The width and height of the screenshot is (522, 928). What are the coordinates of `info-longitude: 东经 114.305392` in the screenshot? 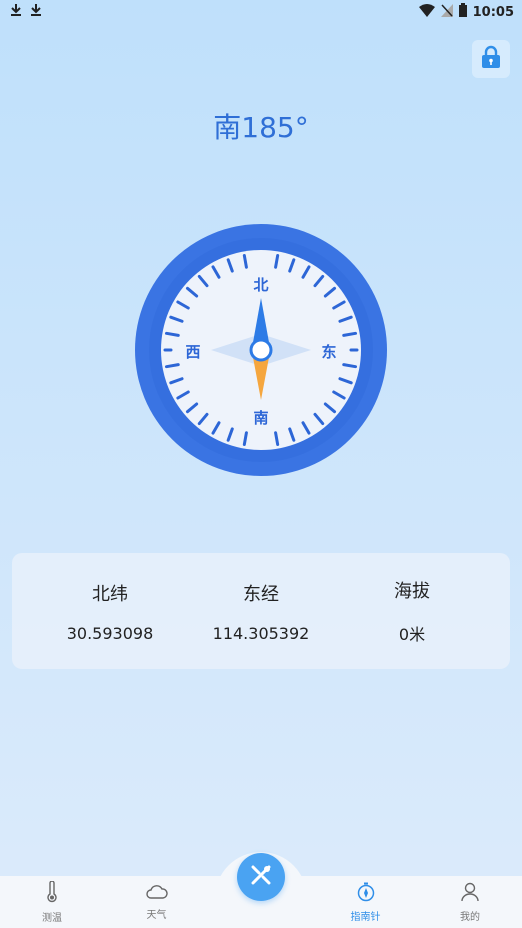 It's located at (261, 611).